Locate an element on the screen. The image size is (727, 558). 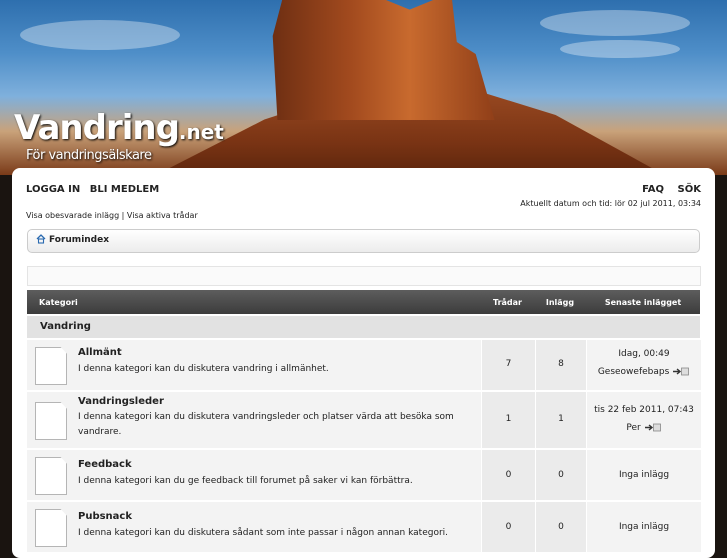
header-threads: Trådar is located at coordinates (507, 302).